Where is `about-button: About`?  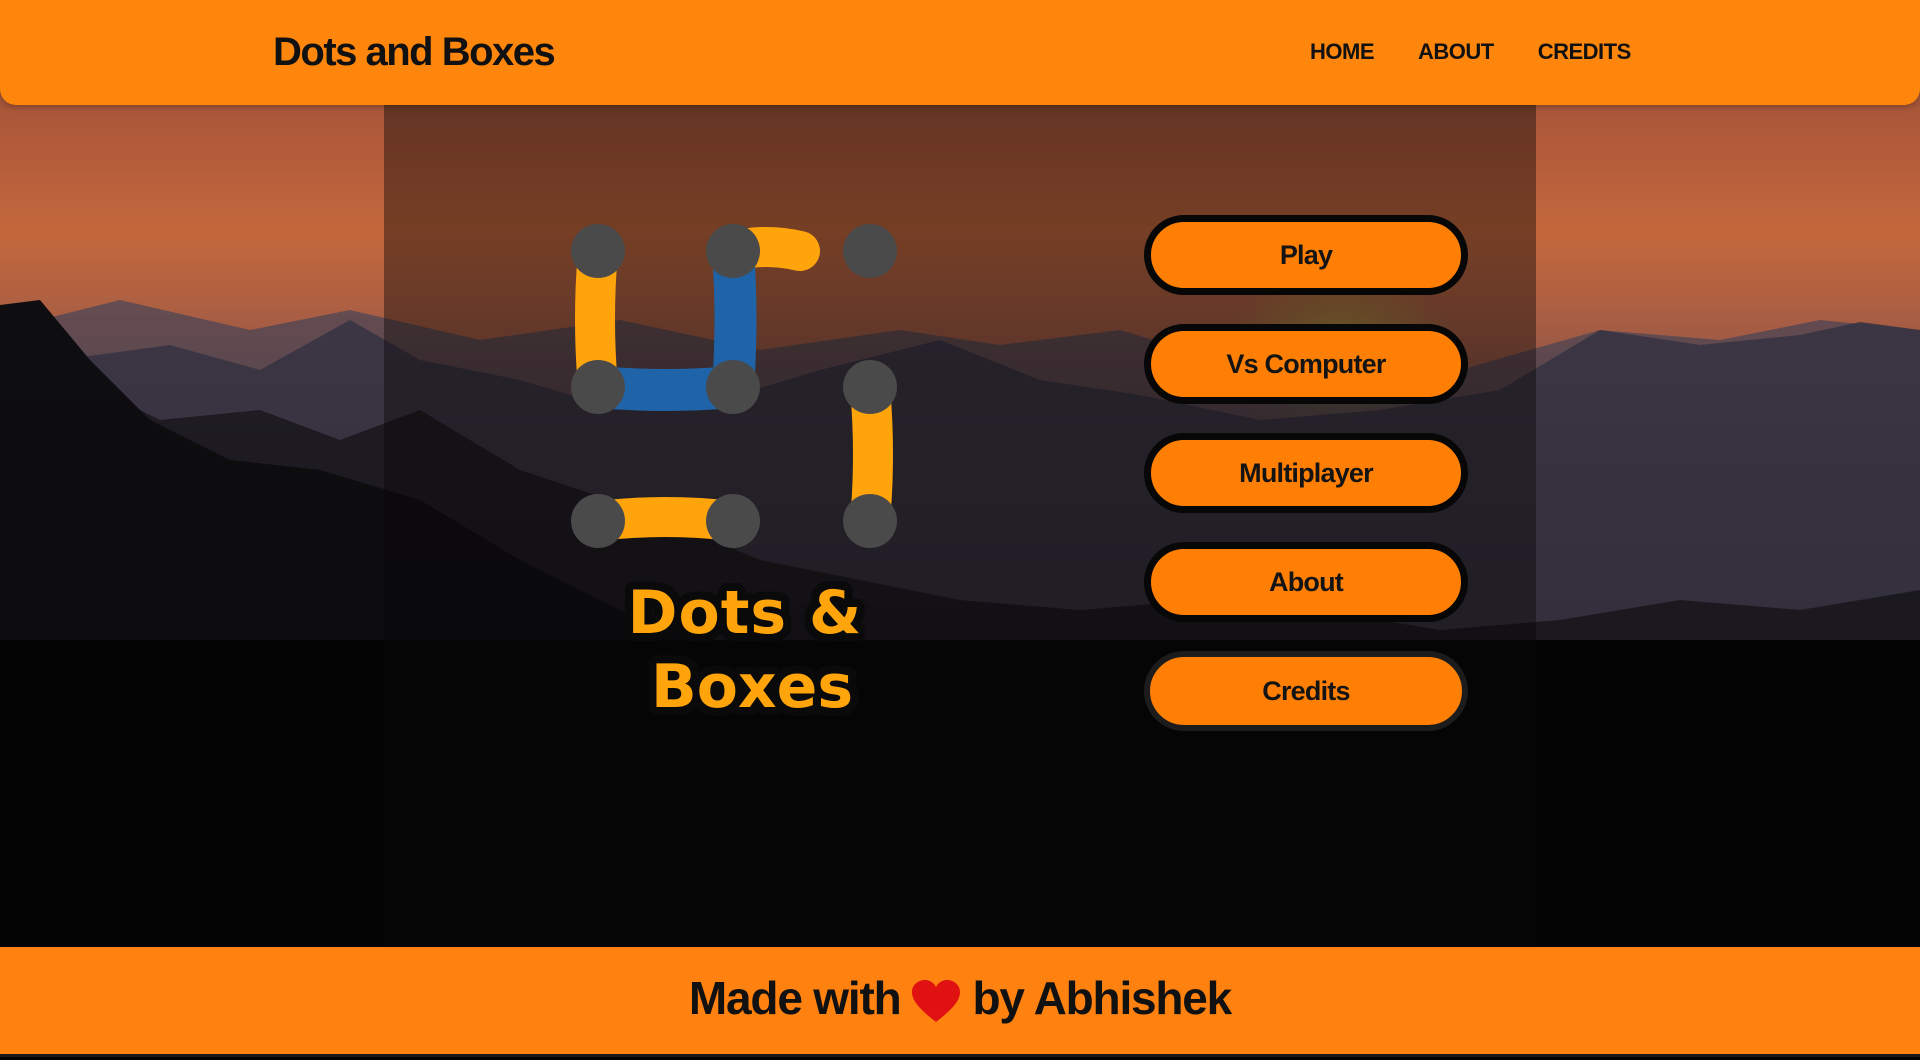
about-button: About is located at coordinates (1306, 582).